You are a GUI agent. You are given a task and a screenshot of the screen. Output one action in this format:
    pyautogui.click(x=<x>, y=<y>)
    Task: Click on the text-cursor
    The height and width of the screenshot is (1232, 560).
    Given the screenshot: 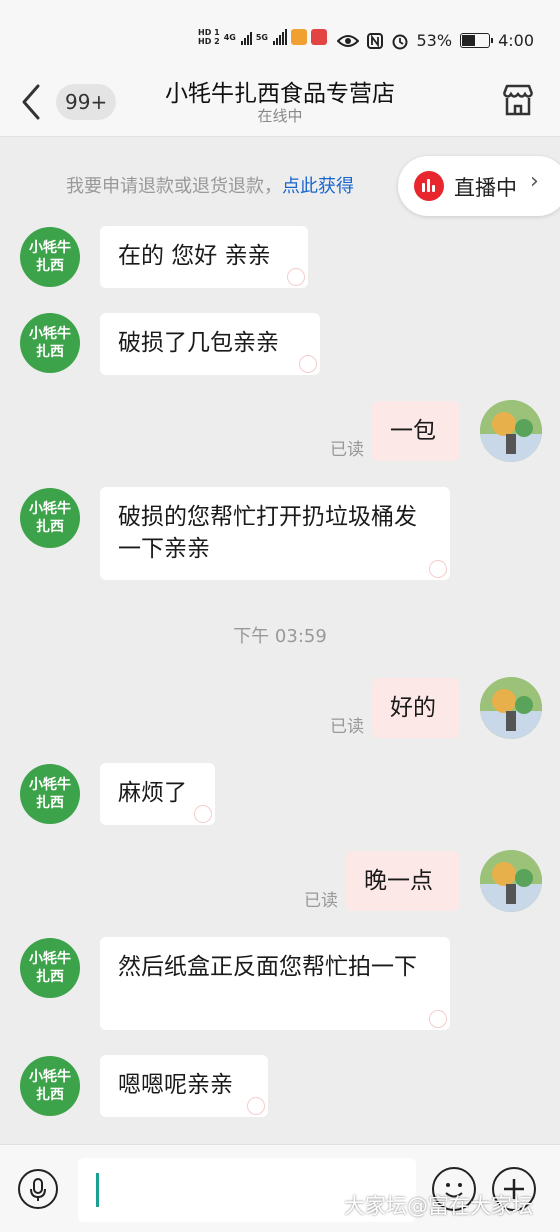 What is the action you would take?
    pyautogui.click(x=97, y=1190)
    